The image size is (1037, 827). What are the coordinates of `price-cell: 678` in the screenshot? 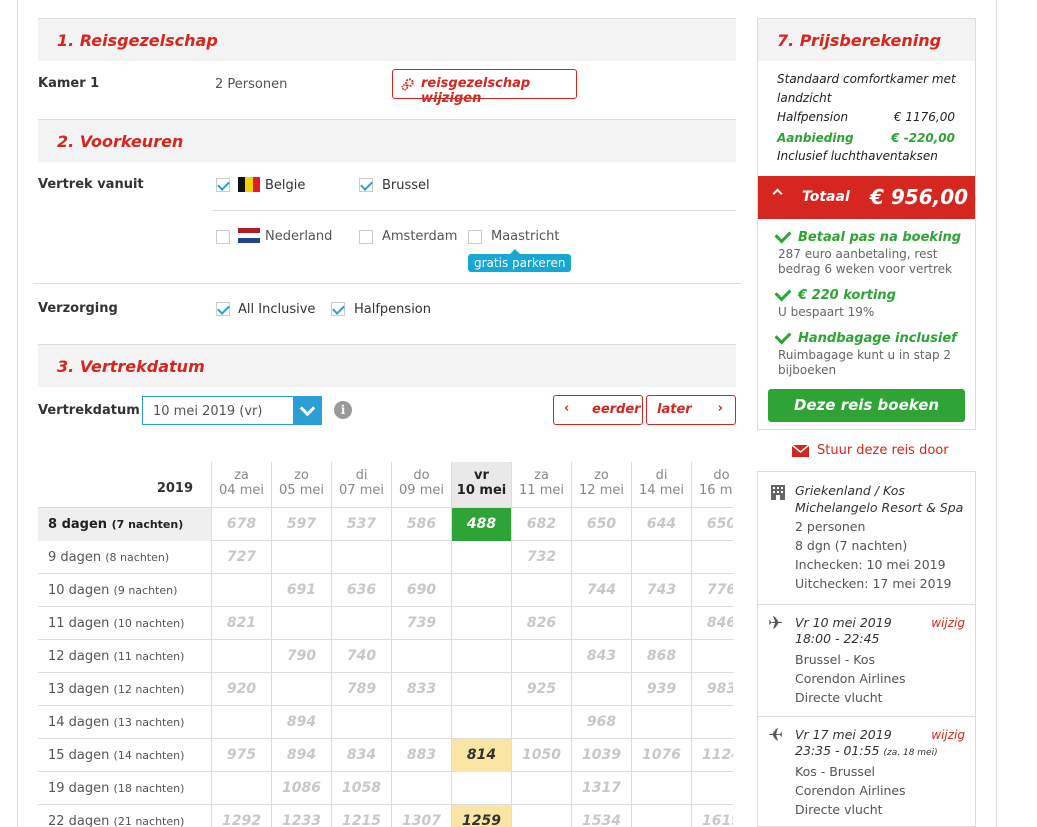 It's located at (241, 524).